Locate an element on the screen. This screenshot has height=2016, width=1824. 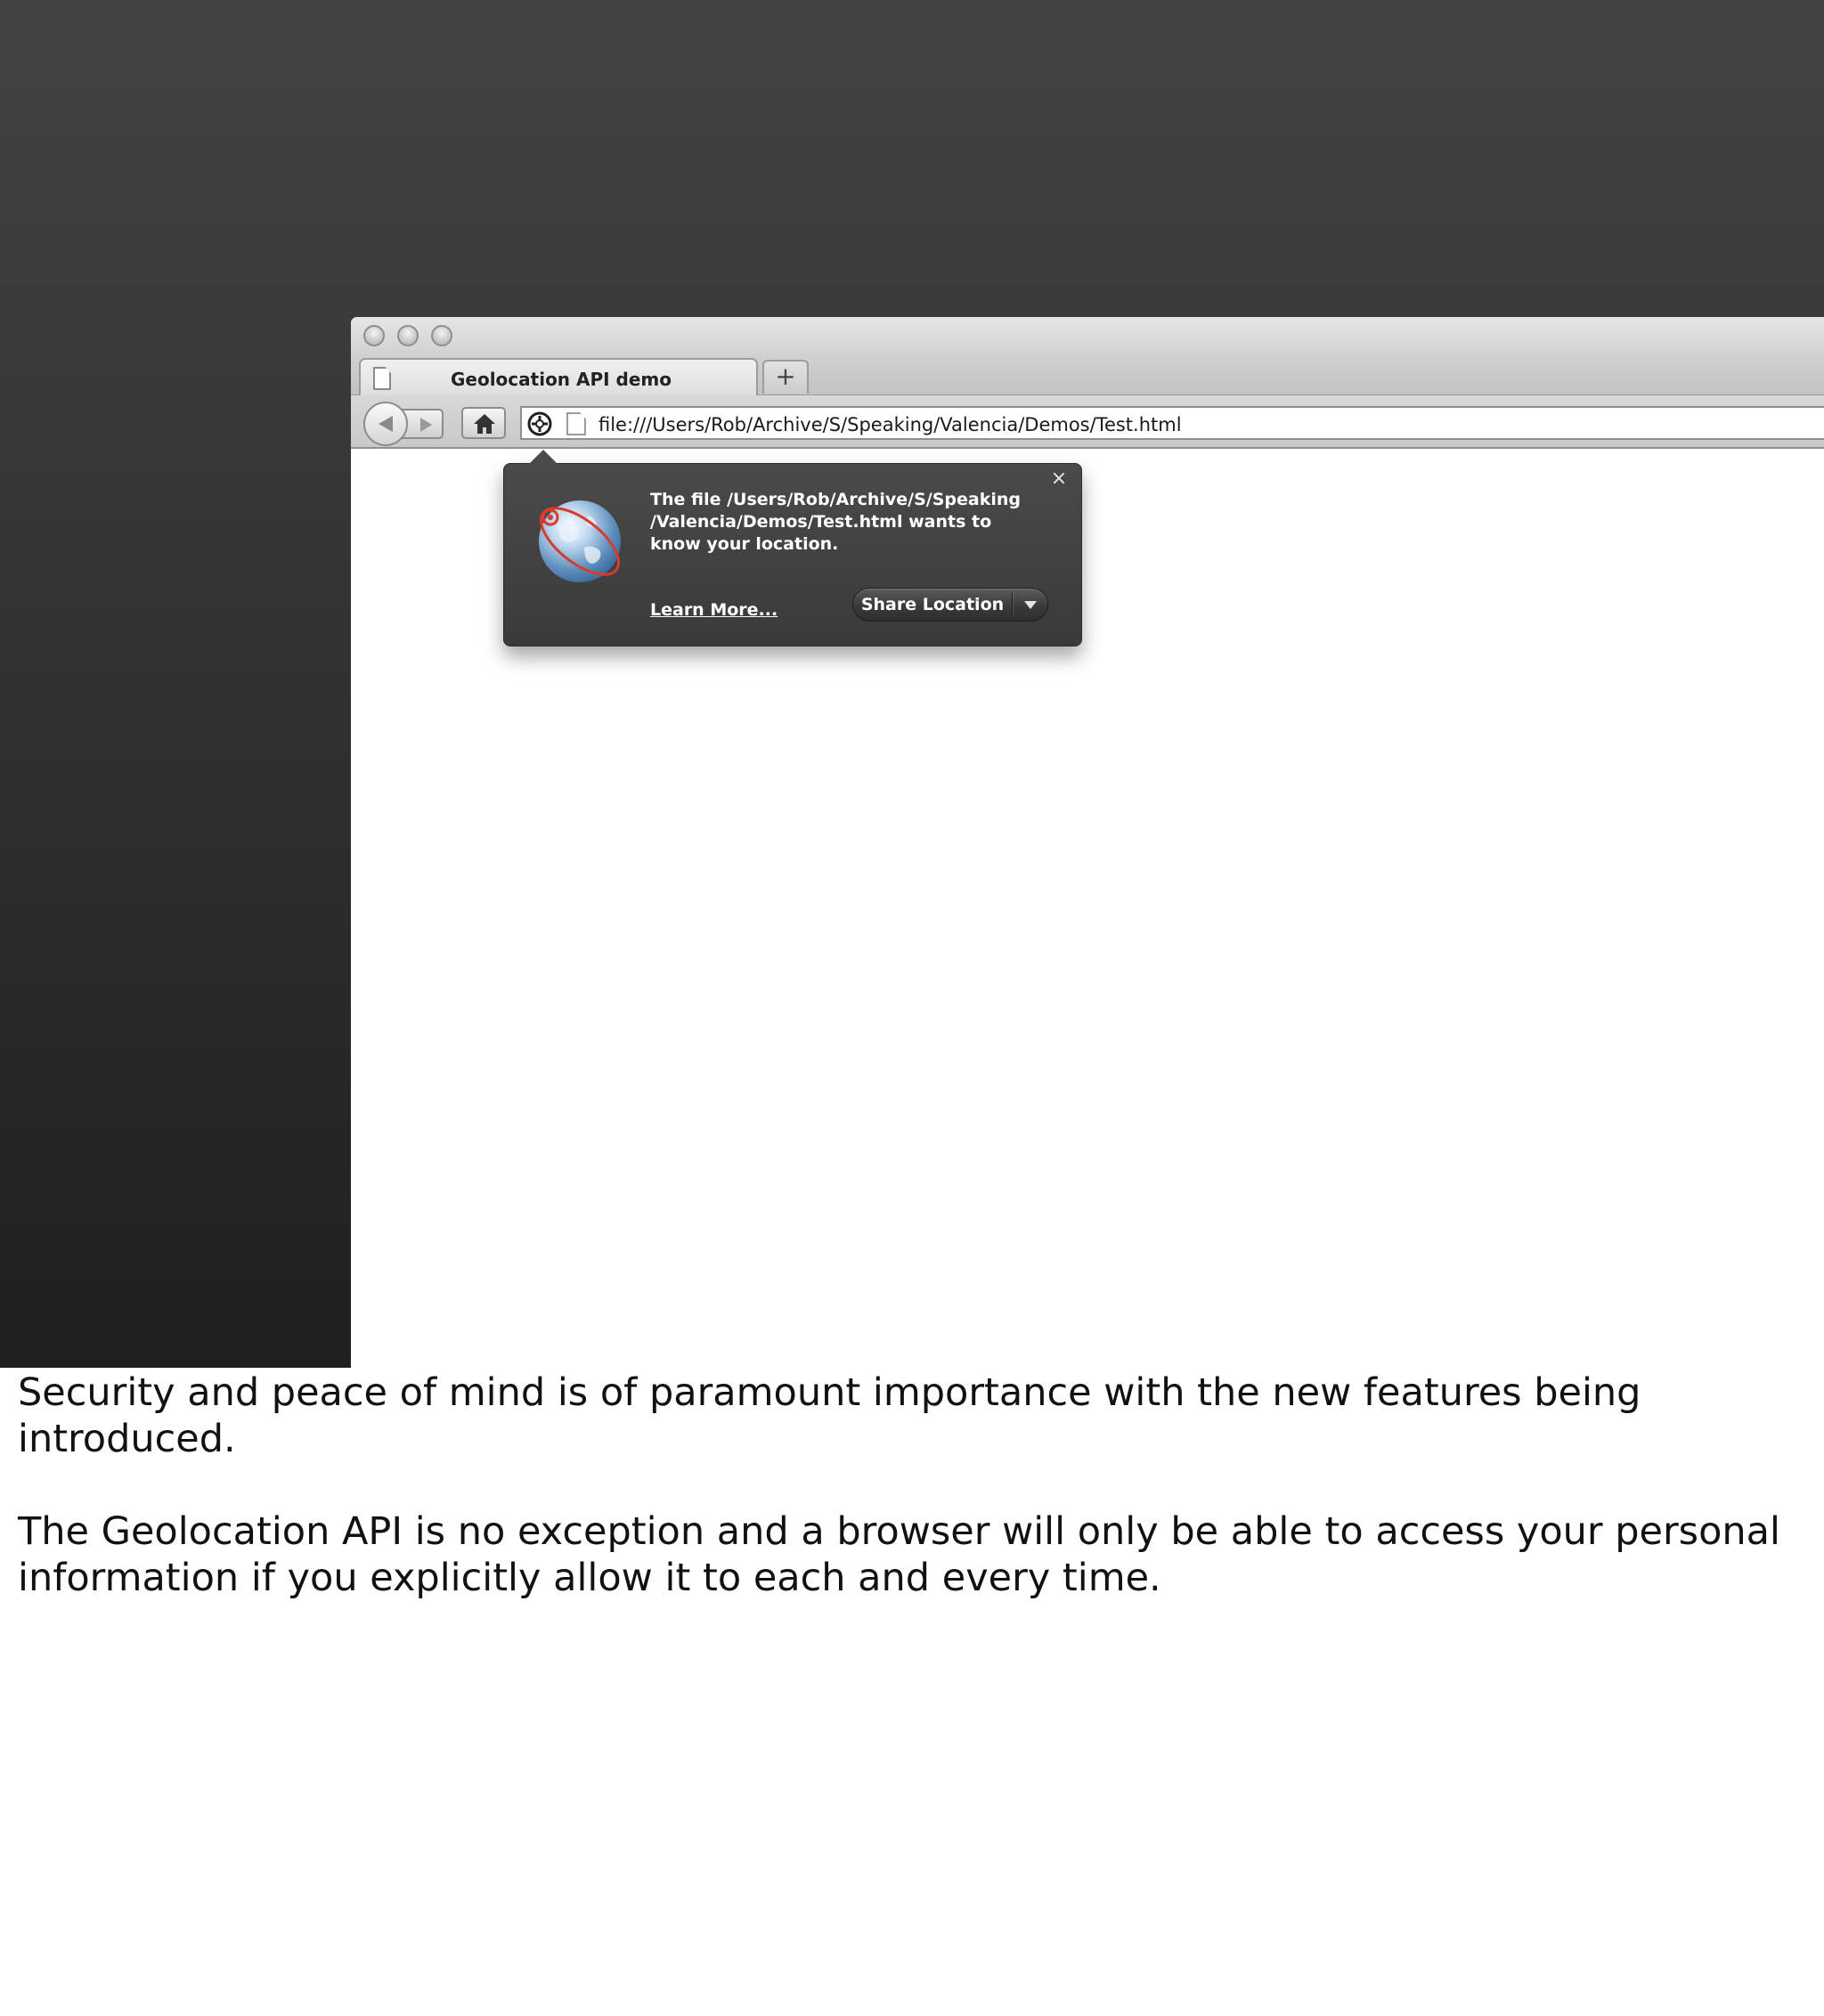
forward-arrow-icon is located at coordinates (426, 425).